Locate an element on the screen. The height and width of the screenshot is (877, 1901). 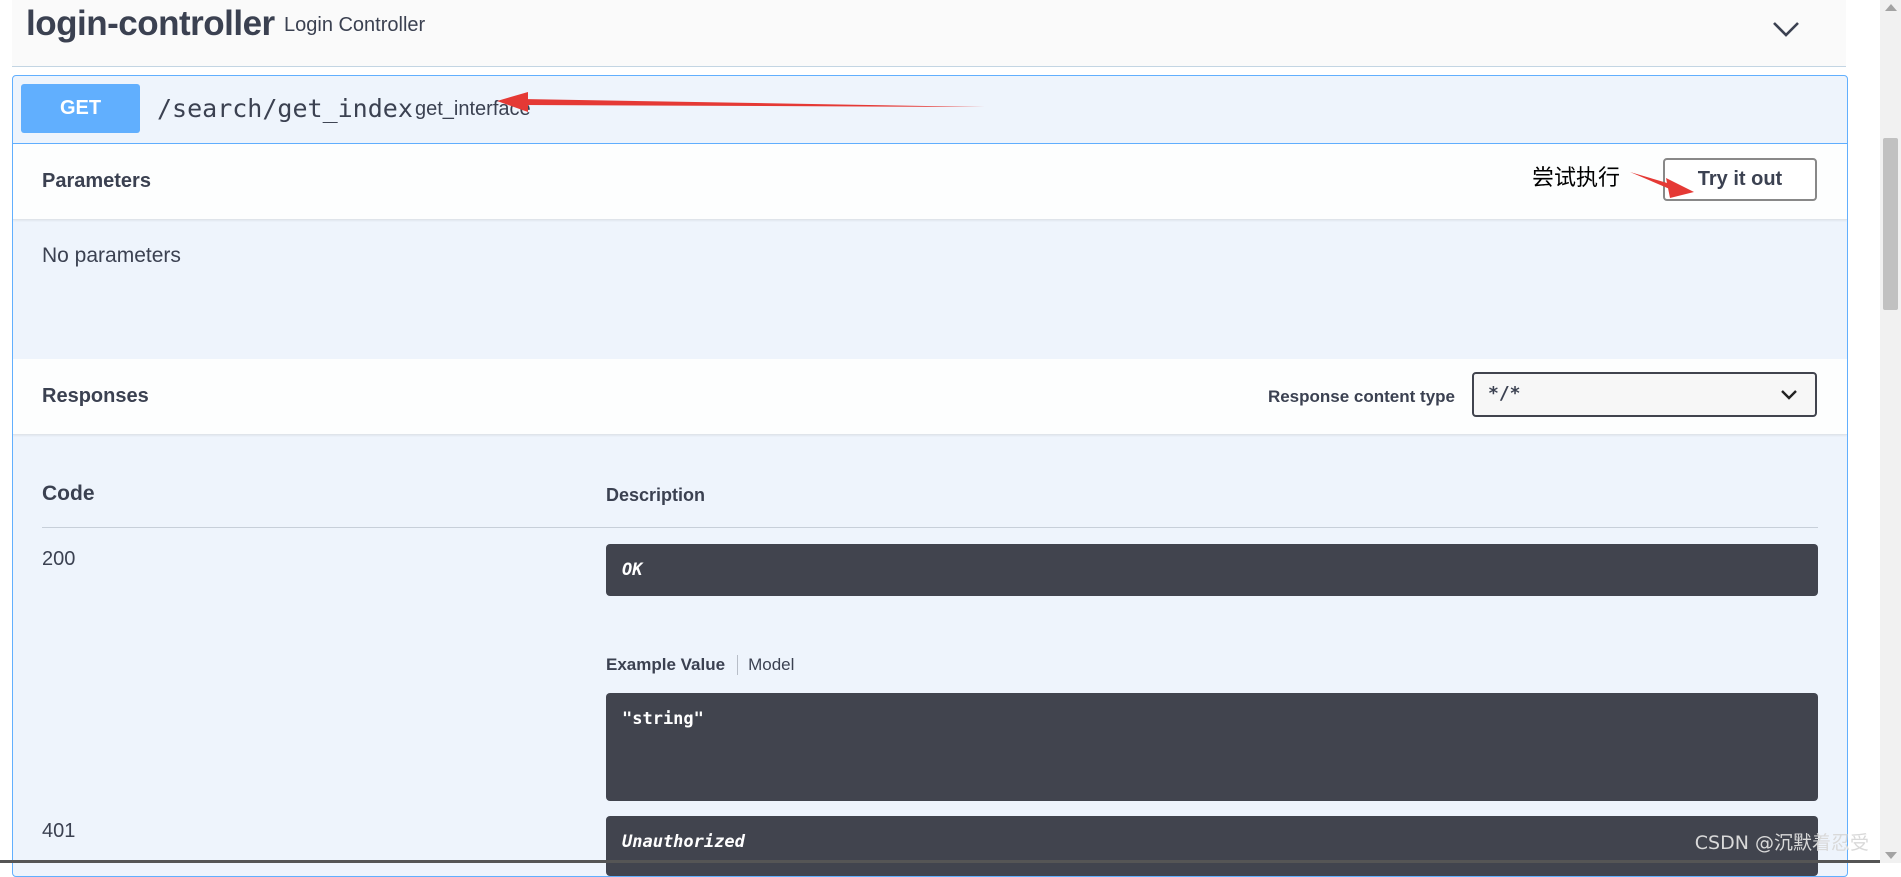
response-content-type-select: */* is located at coordinates (1644, 394).